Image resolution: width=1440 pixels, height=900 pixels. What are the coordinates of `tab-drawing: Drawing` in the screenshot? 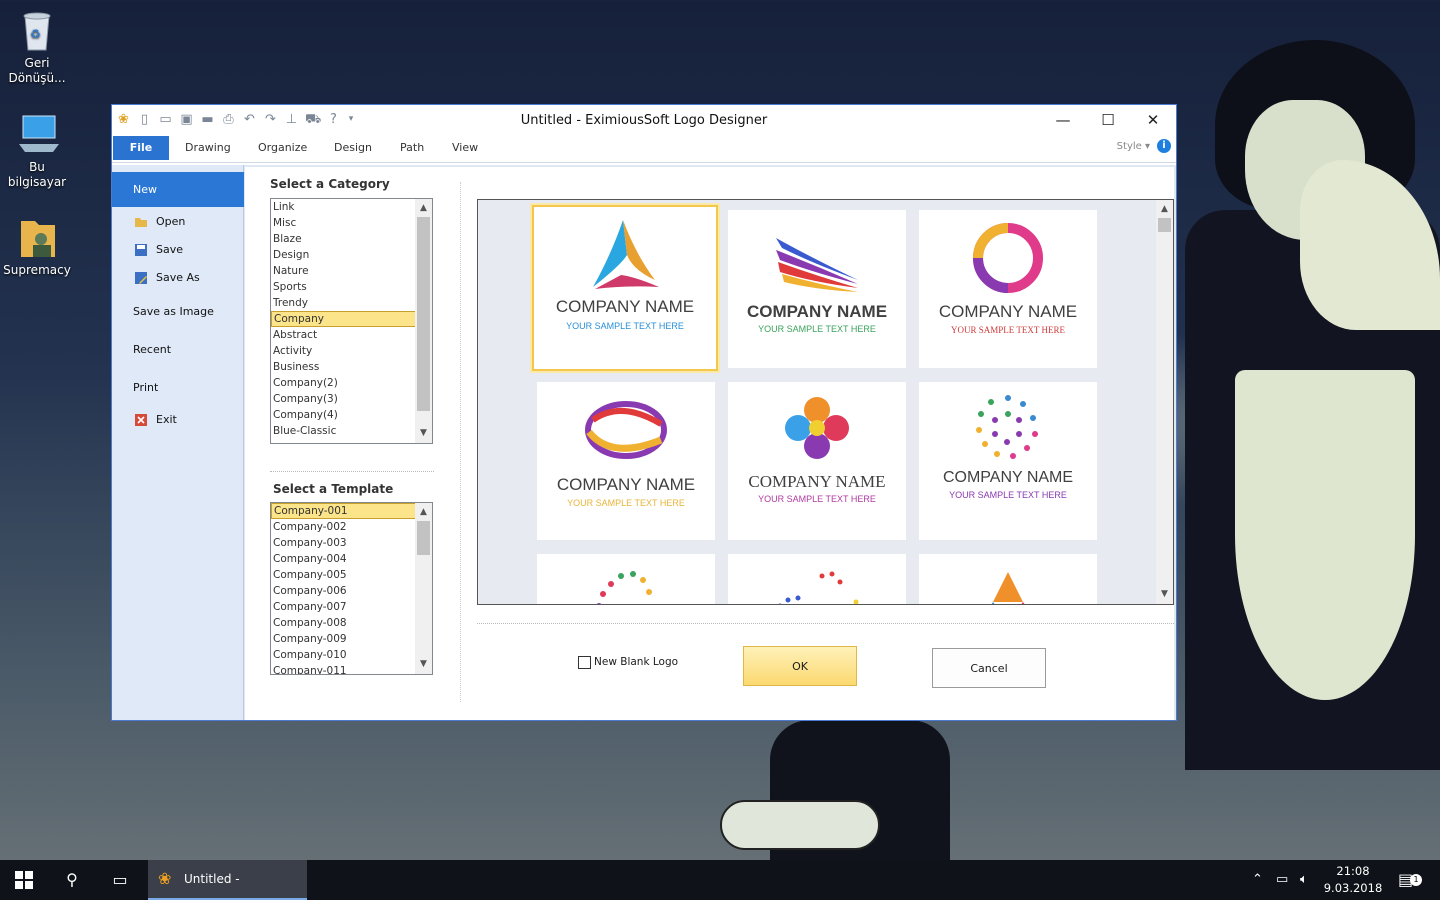 It's located at (208, 147).